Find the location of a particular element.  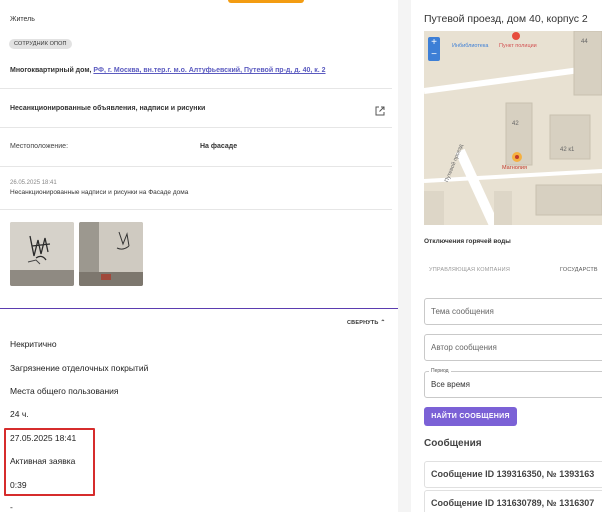

highlight-box is located at coordinates (49, 462).